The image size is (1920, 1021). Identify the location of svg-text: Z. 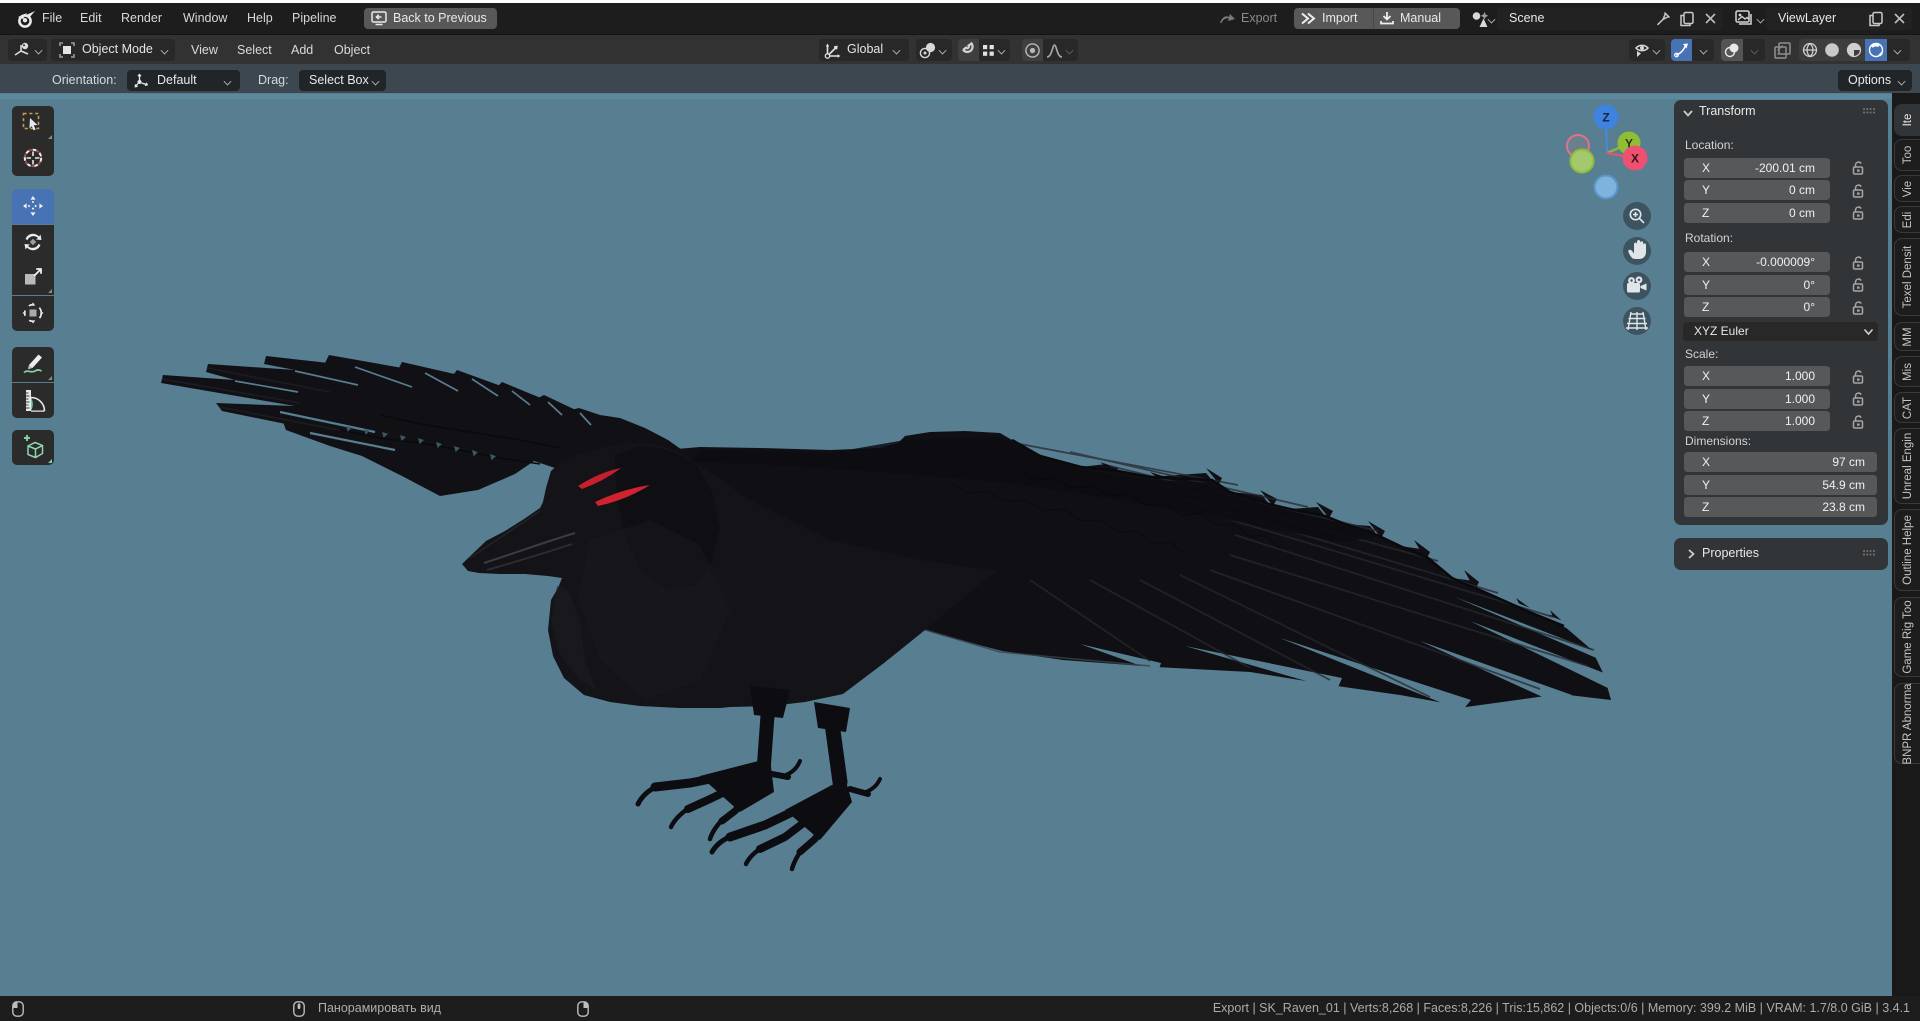
(1605, 118).